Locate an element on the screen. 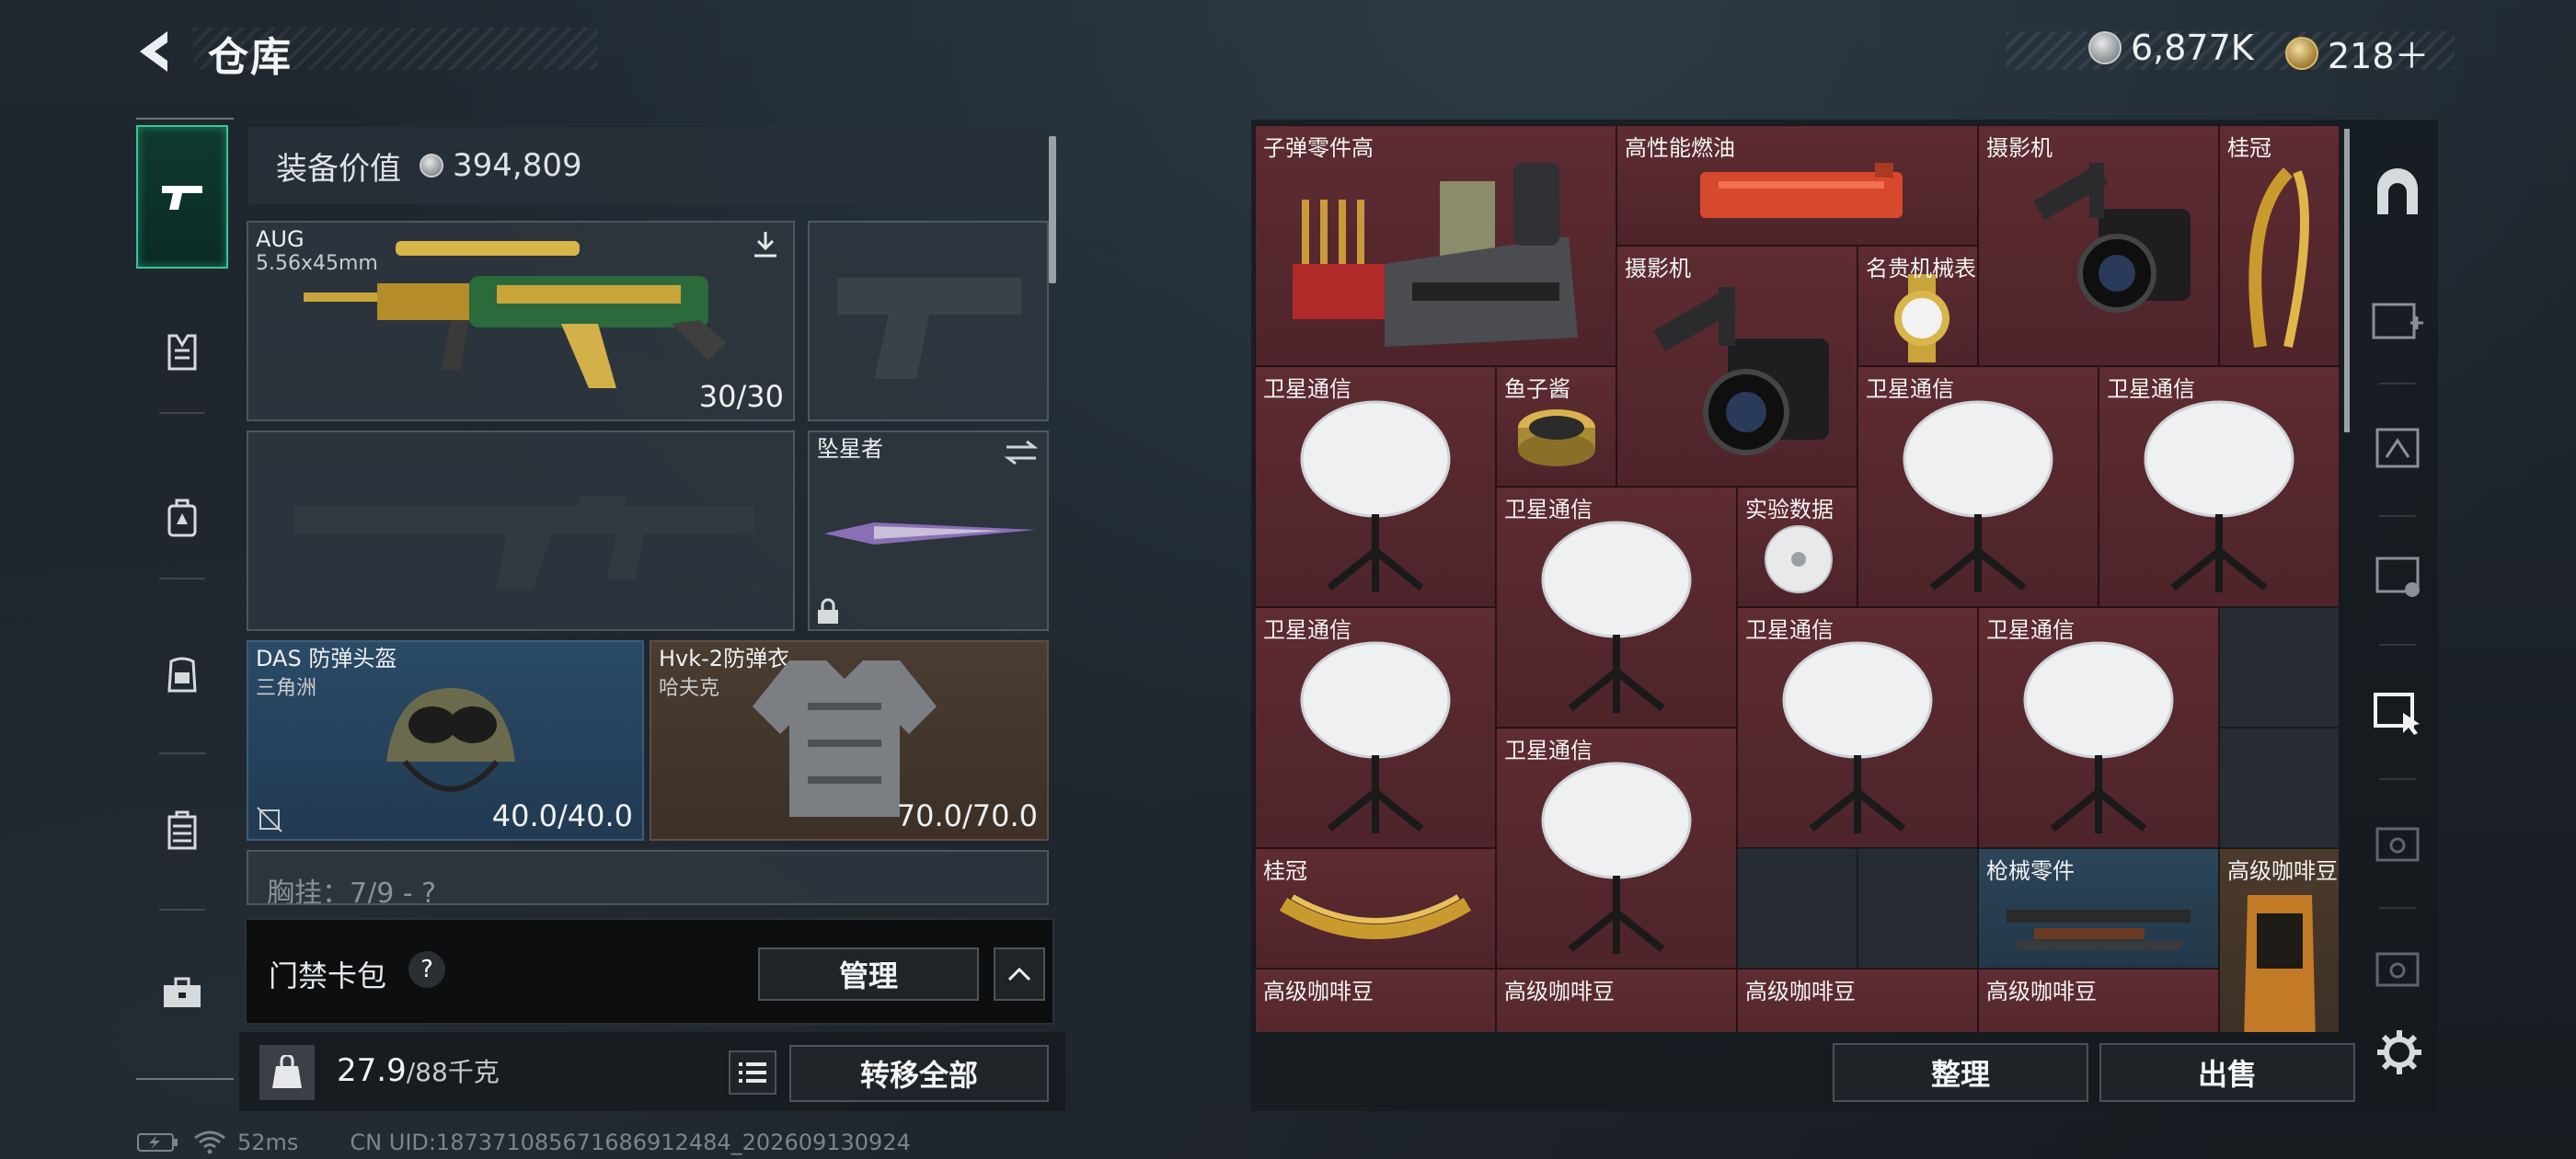 The image size is (2576, 1159). weight-current: 27.9 is located at coordinates (372, 1070).